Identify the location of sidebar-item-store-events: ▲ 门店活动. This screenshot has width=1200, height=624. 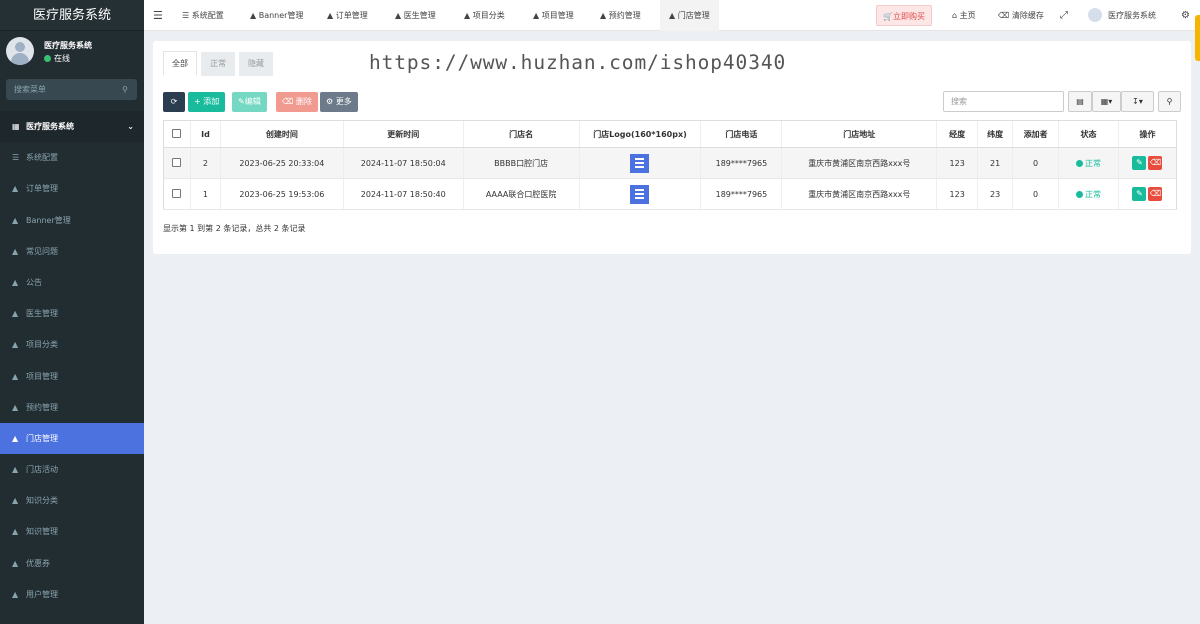
(72, 469).